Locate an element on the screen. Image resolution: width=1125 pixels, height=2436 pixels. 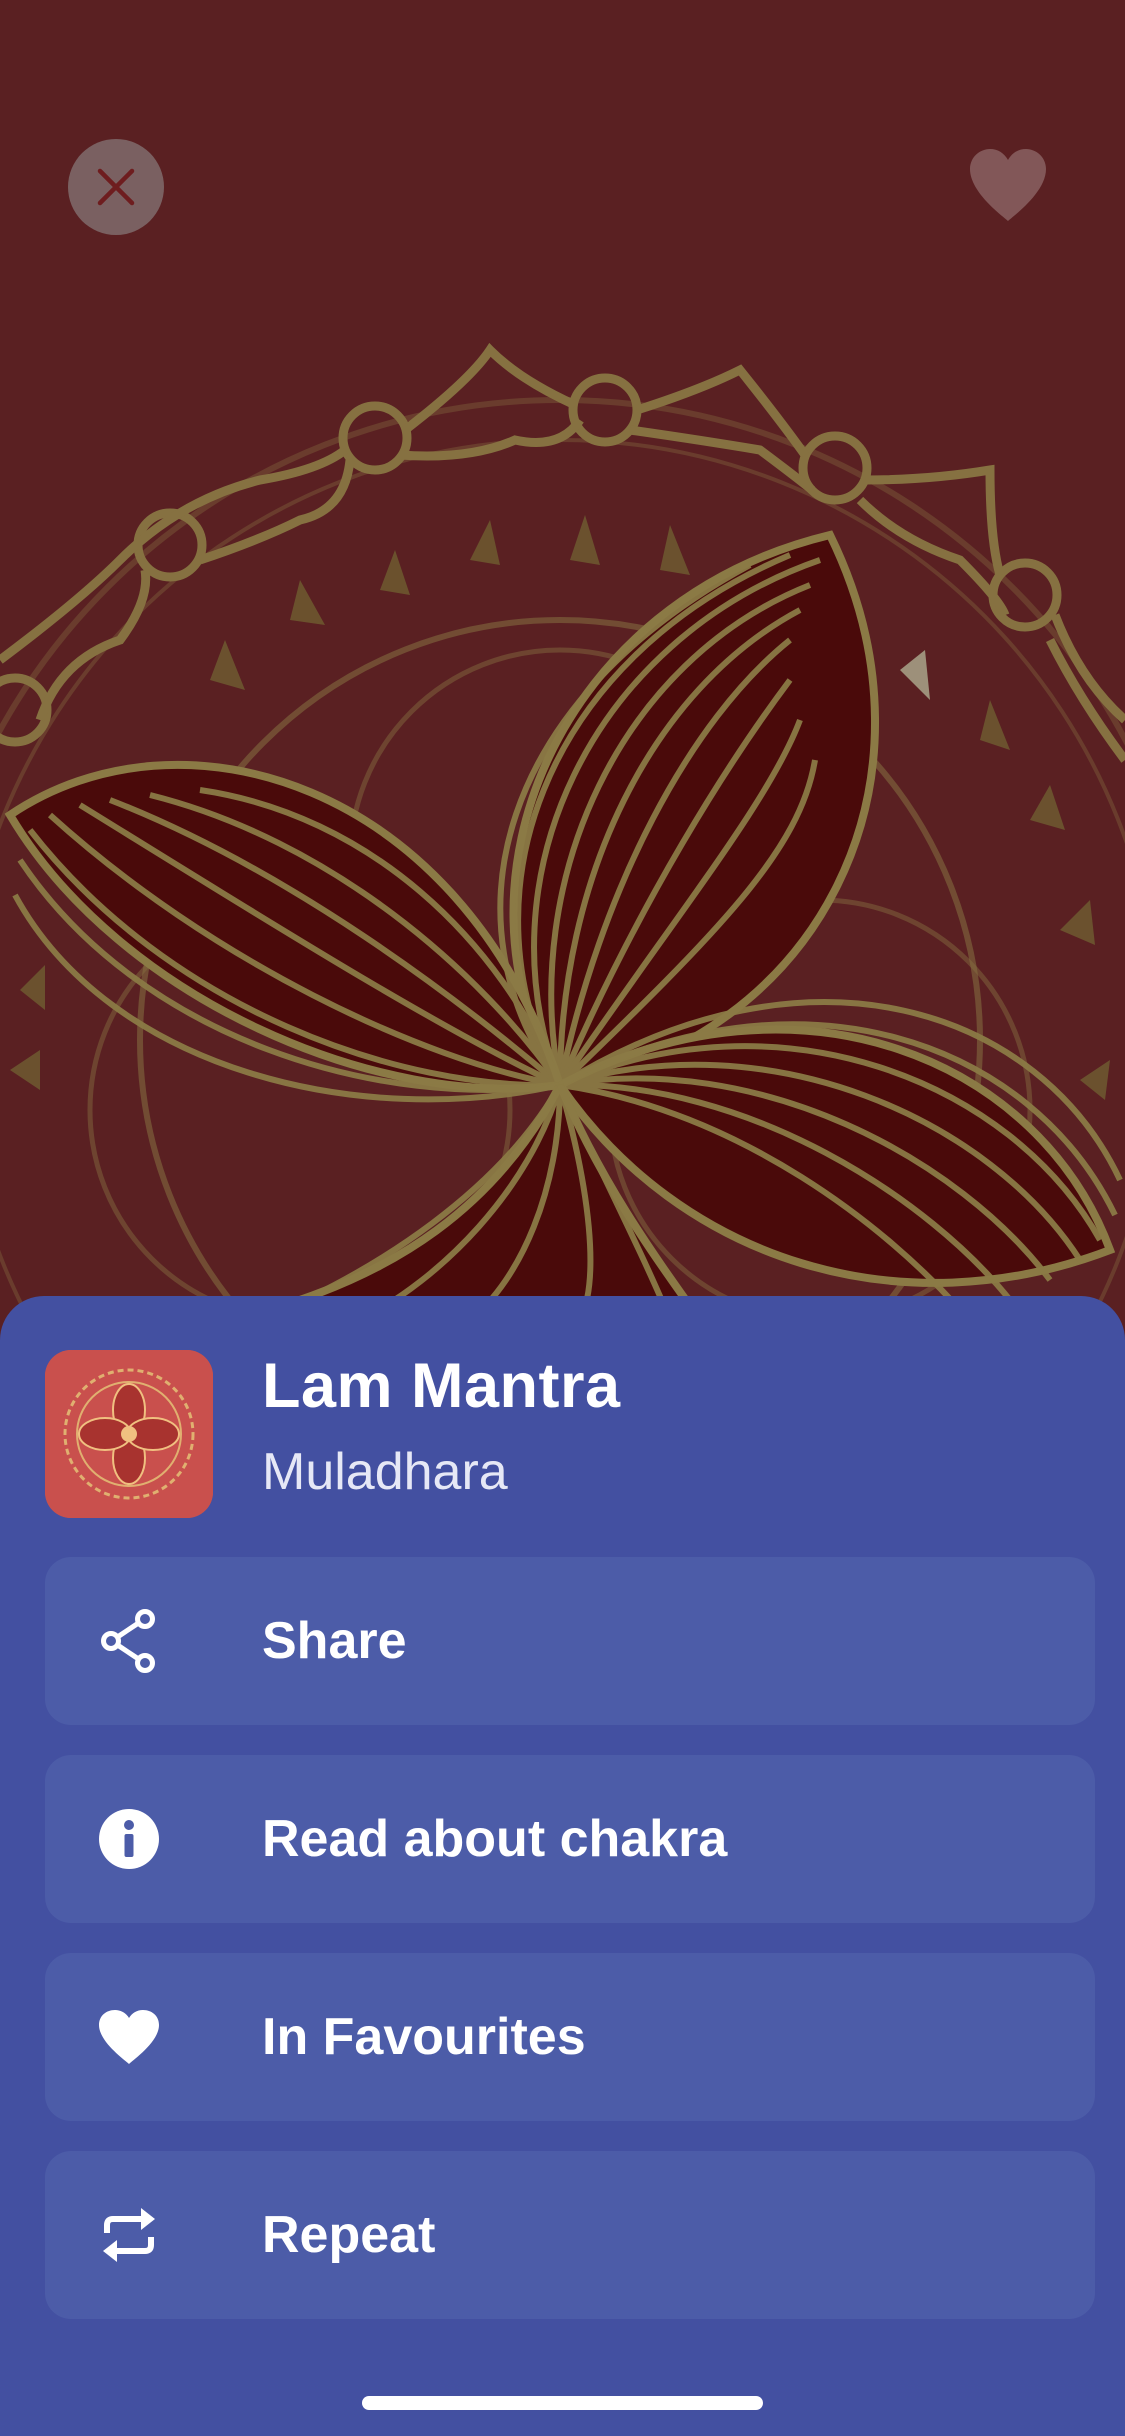
share-icon is located at coordinates (129, 1641).